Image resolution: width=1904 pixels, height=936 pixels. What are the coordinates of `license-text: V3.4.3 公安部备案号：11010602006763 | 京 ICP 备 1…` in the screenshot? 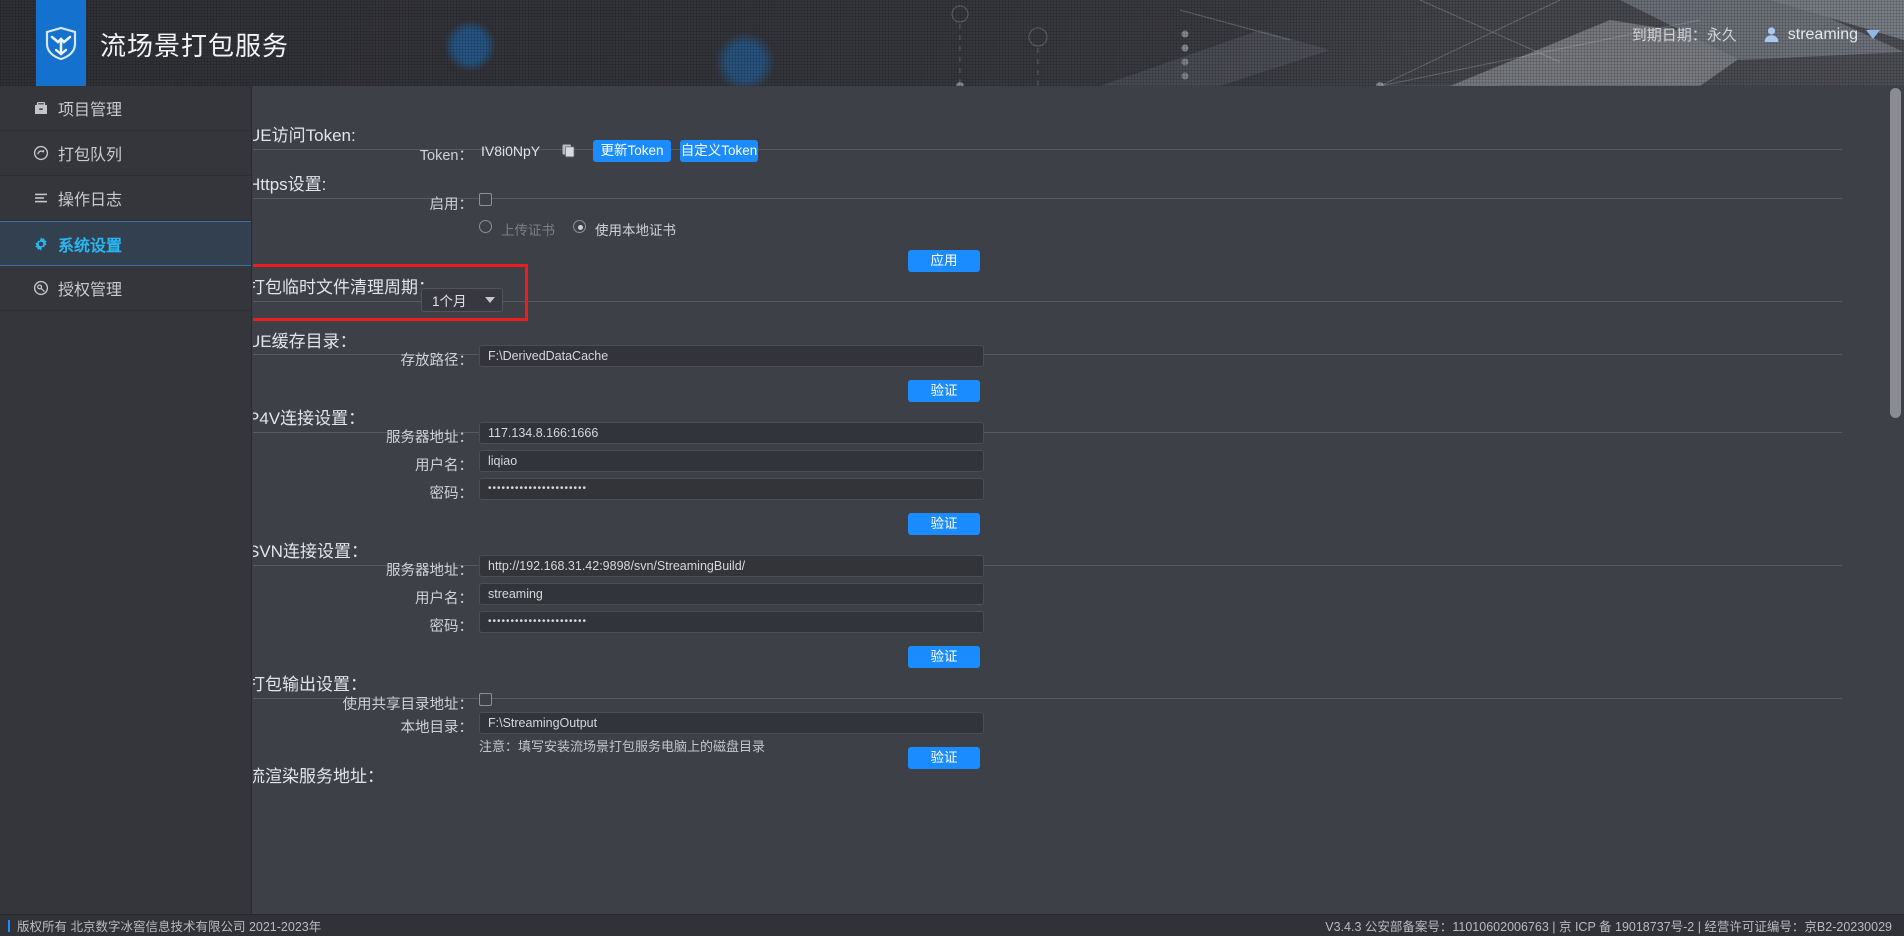 It's located at (1608, 927).